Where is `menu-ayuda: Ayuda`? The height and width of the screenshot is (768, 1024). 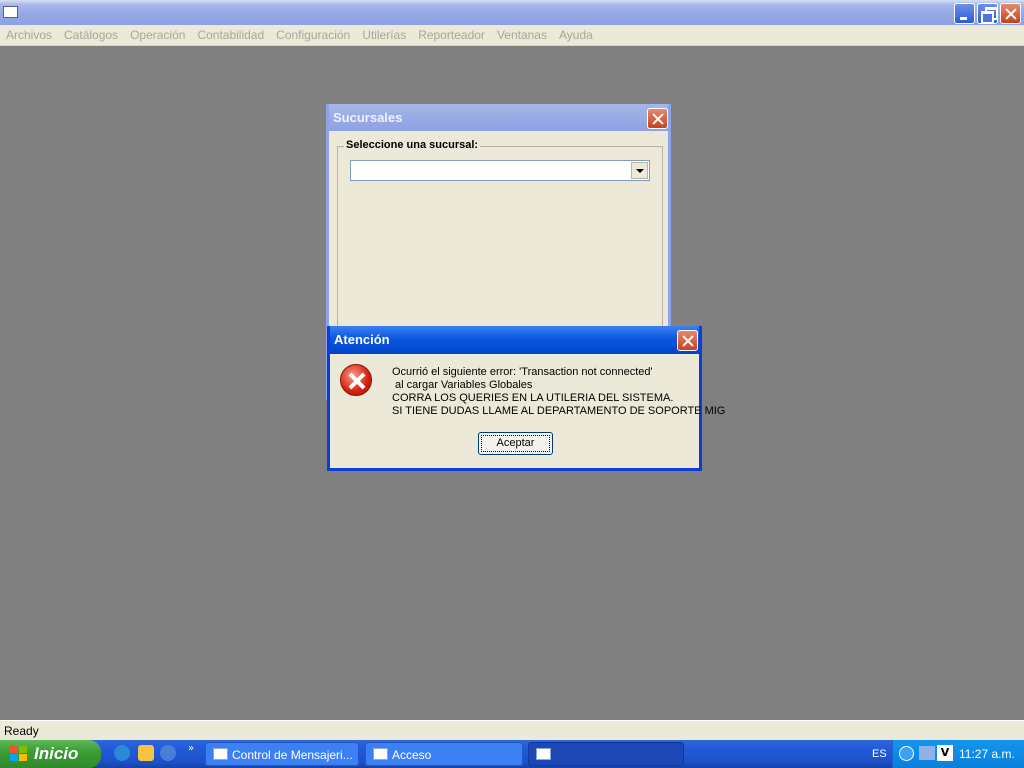 menu-ayuda: Ayuda is located at coordinates (576, 35).